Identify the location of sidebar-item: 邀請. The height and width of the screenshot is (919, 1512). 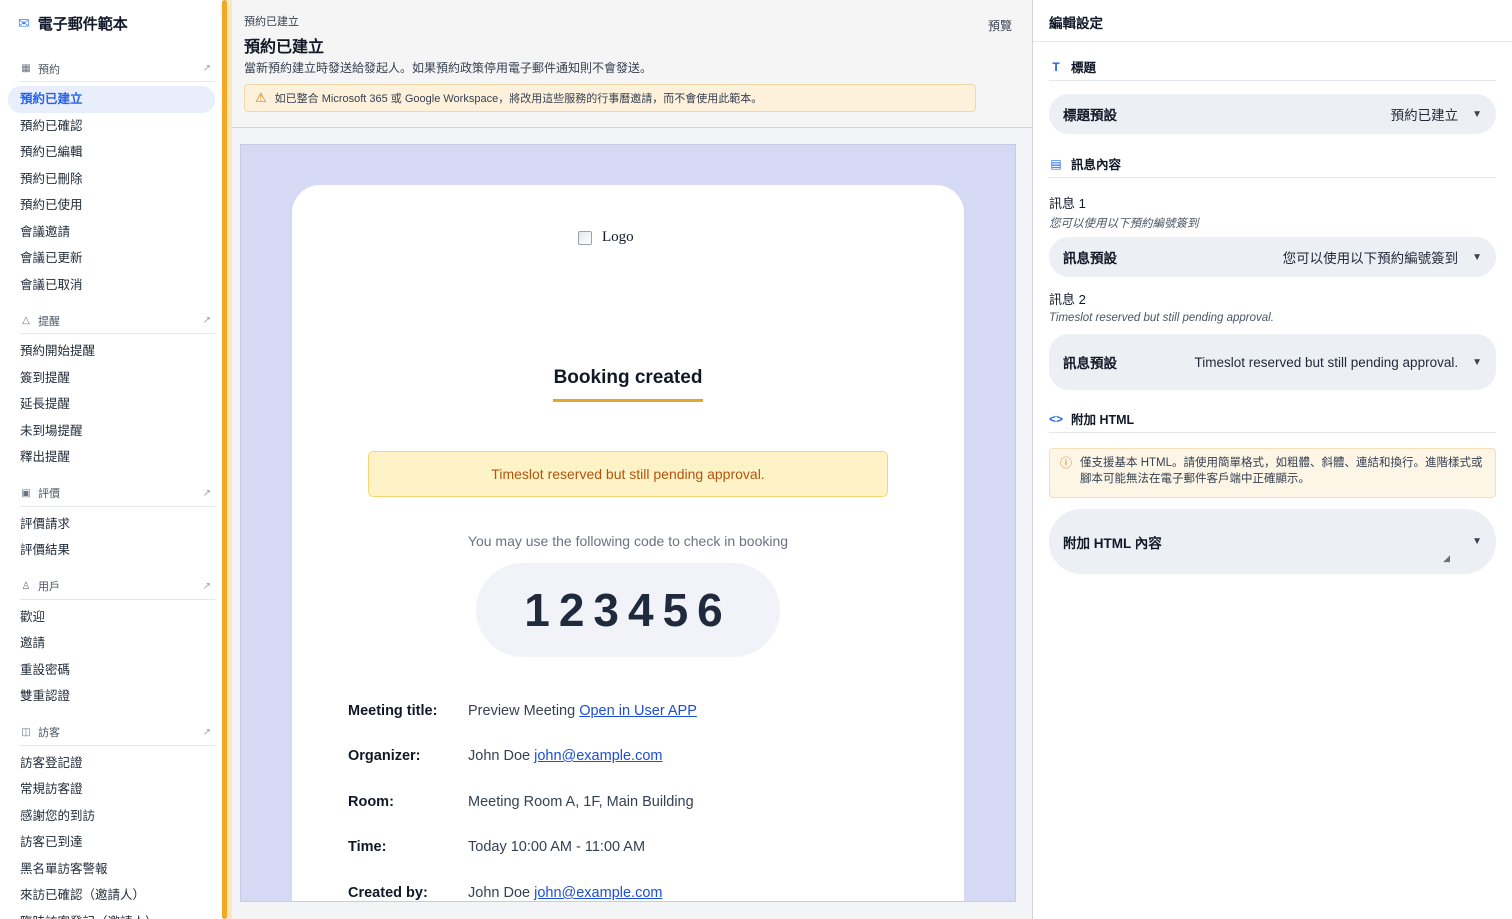
(111, 643).